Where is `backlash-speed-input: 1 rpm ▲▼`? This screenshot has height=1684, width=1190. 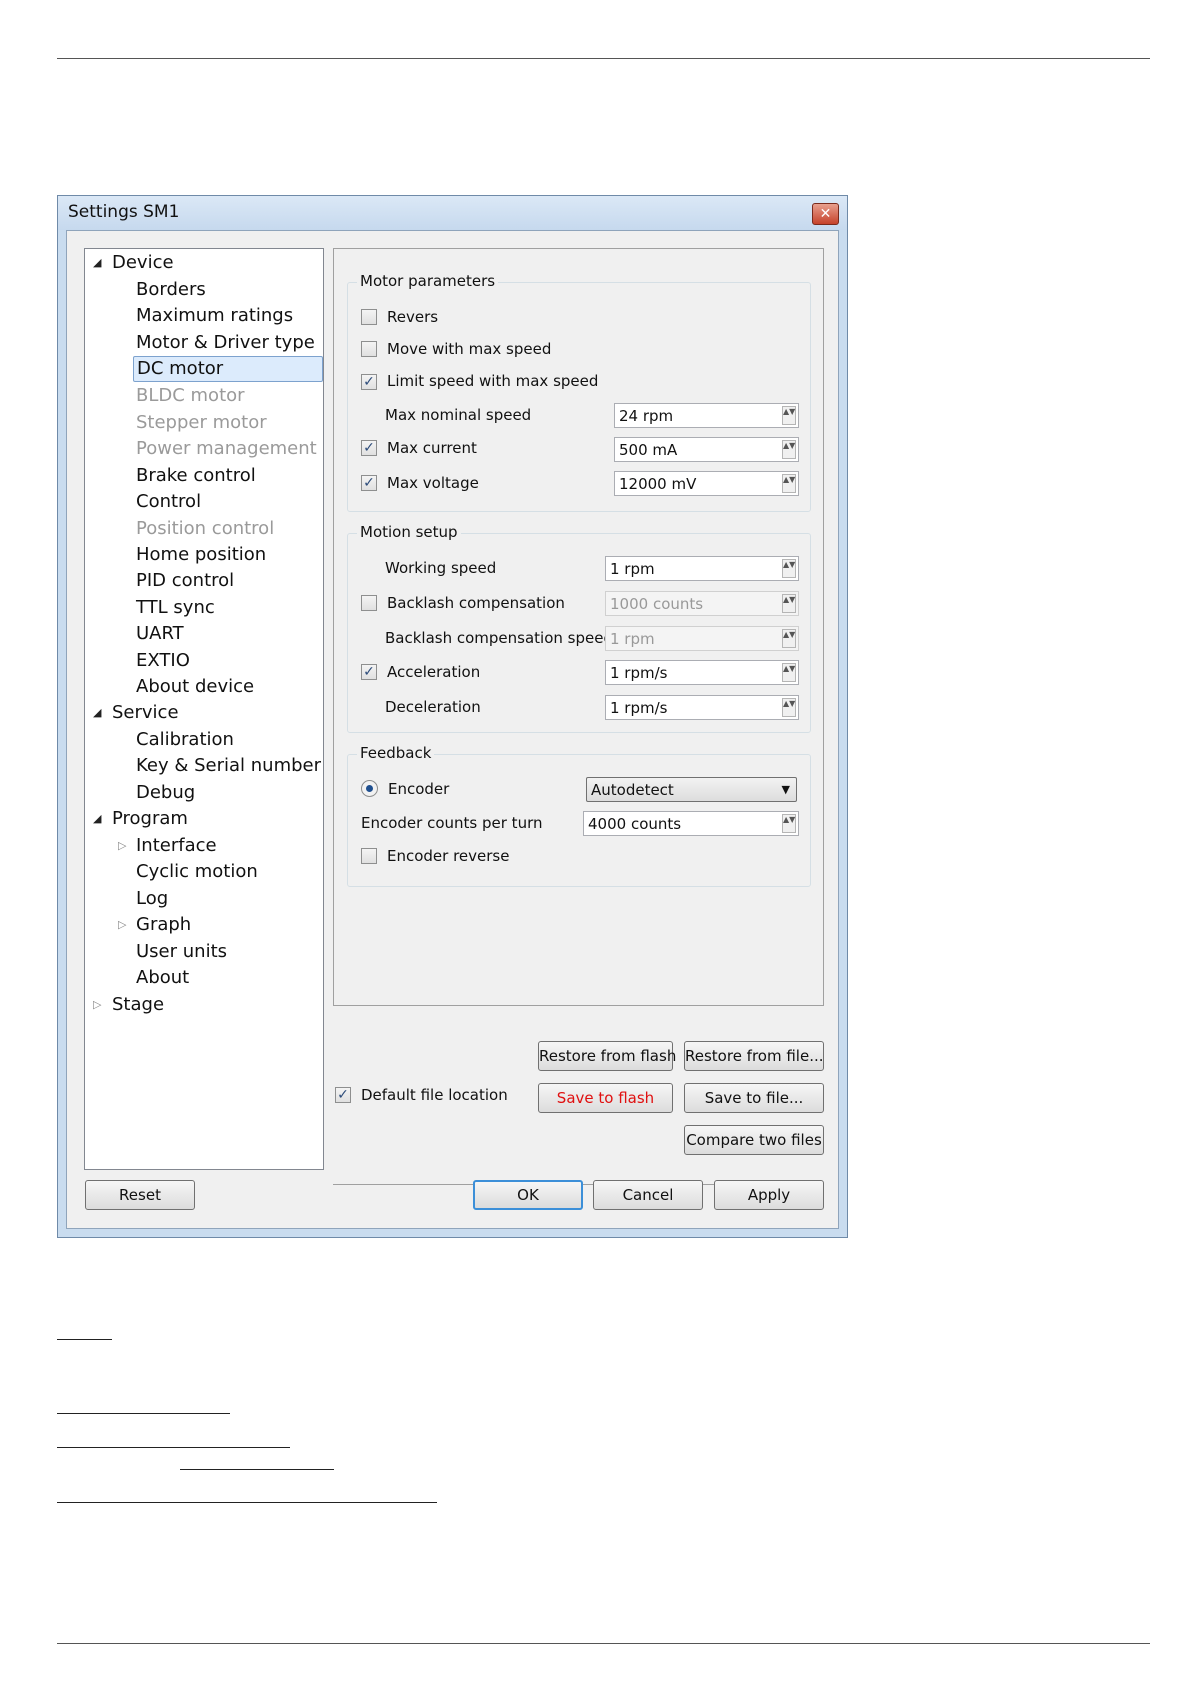
backlash-speed-input: 1 rpm ▲▼ is located at coordinates (702, 638).